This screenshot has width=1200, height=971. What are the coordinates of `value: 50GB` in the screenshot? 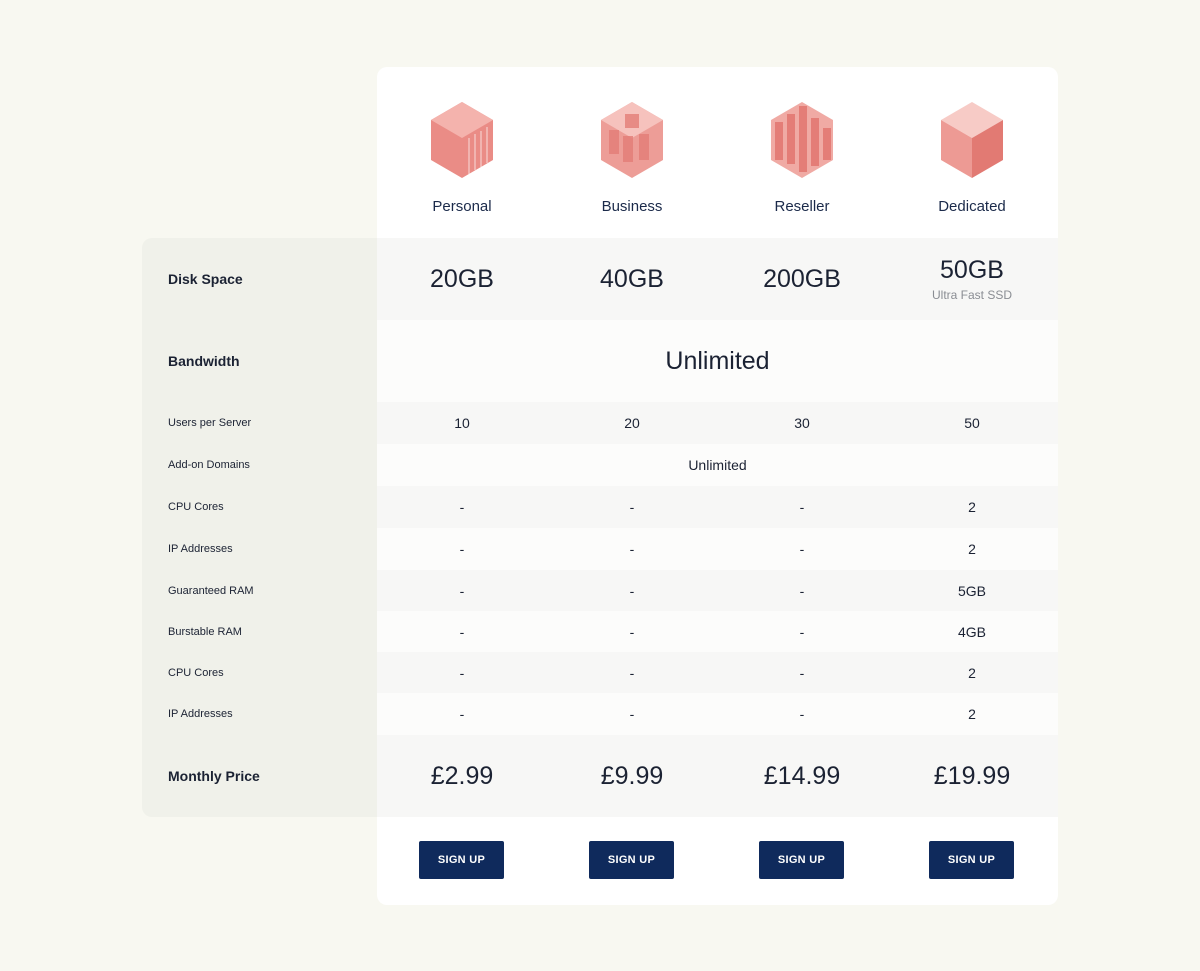 It's located at (972, 270).